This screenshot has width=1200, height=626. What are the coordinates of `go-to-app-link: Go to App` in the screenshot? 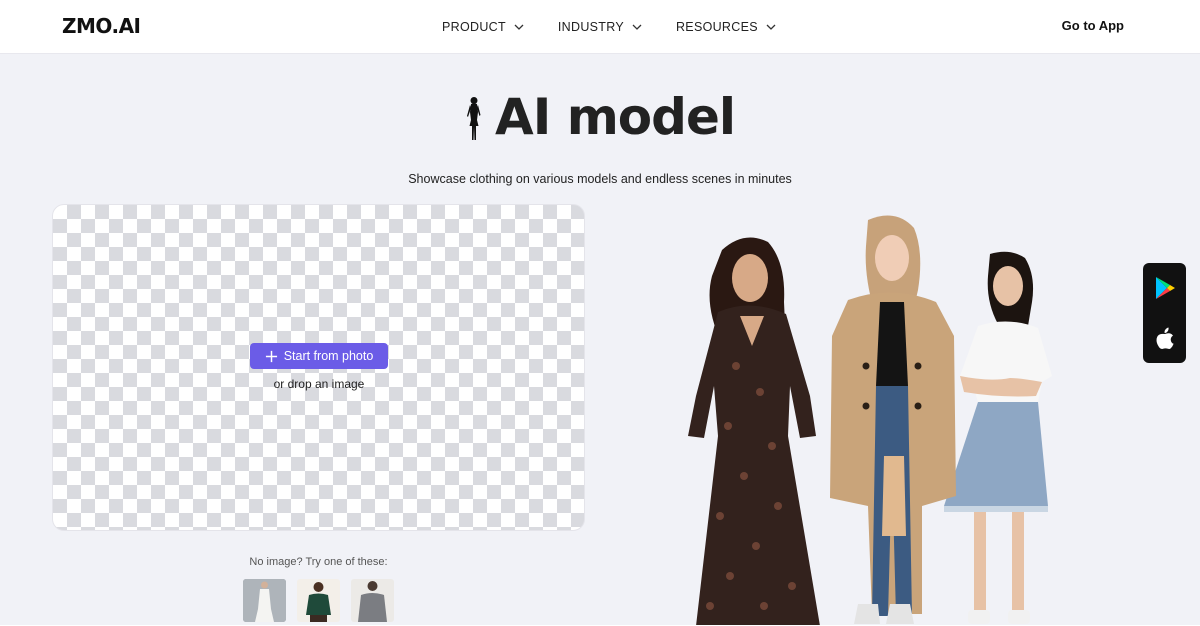 It's located at (1093, 25).